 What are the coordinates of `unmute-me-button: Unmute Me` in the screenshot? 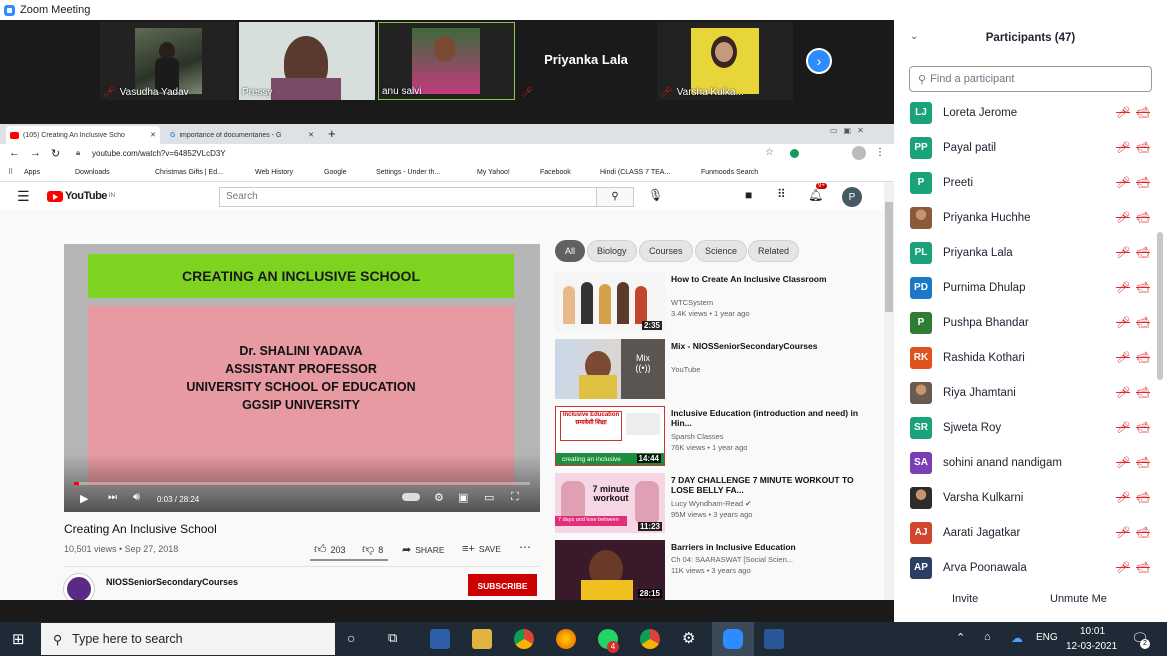 It's located at (1078, 599).